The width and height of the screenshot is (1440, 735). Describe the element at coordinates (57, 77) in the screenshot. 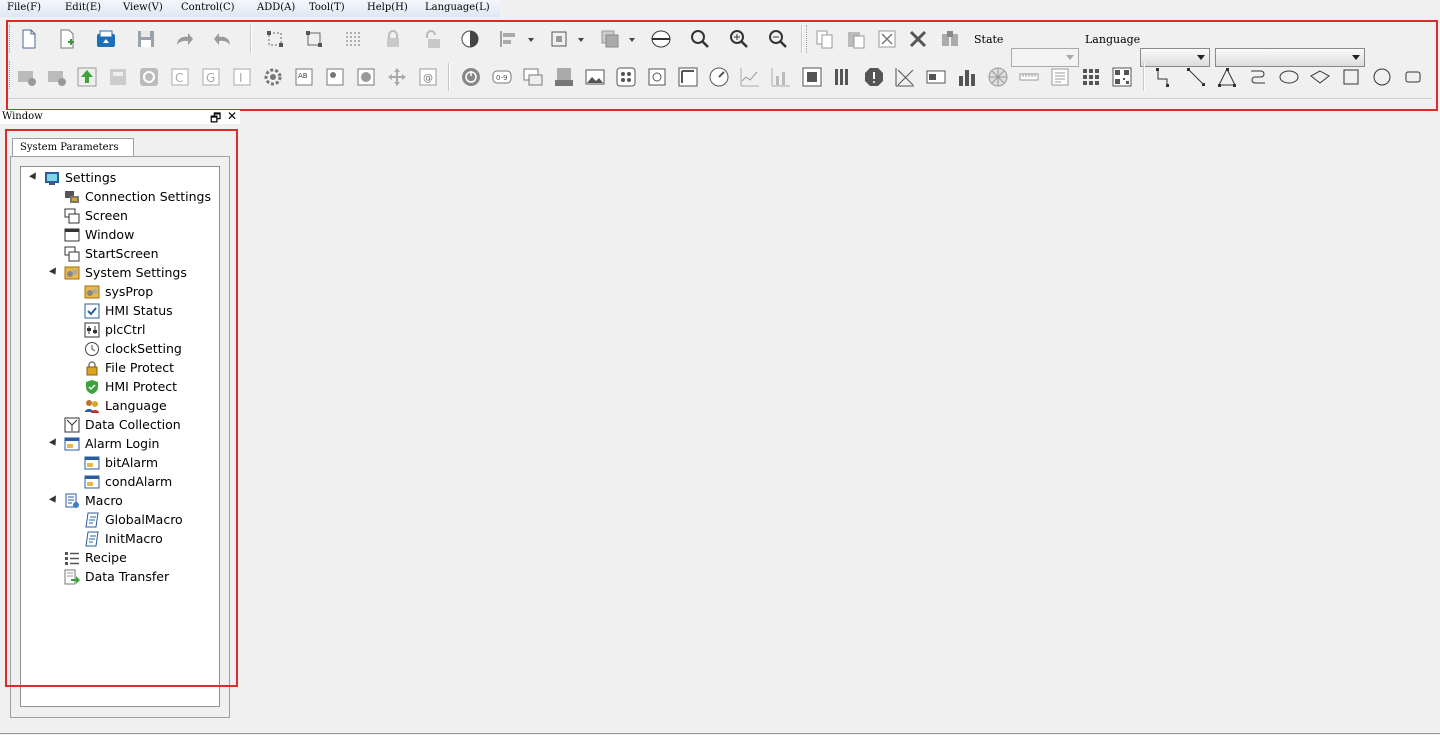

I see `upload-icon` at that location.